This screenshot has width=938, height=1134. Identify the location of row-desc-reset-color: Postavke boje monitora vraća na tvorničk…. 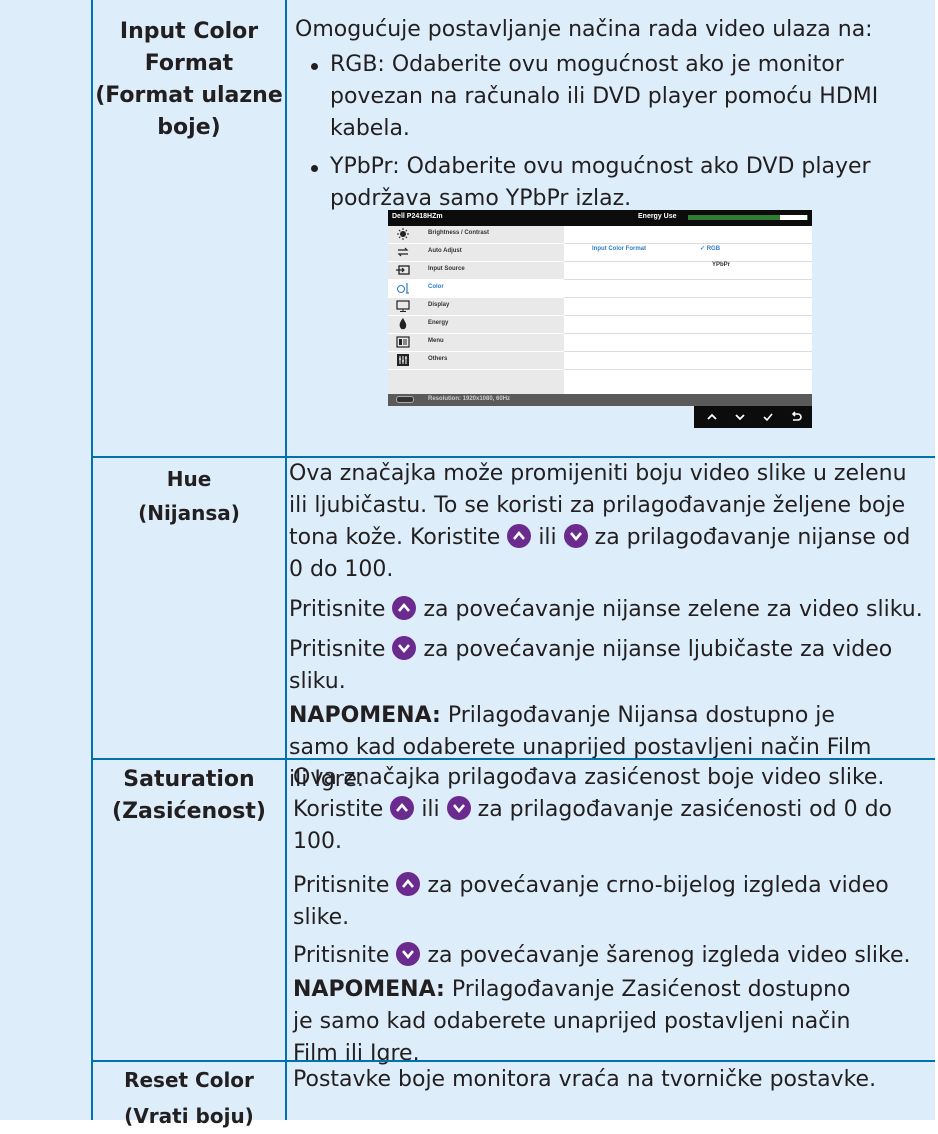
(611, 1091).